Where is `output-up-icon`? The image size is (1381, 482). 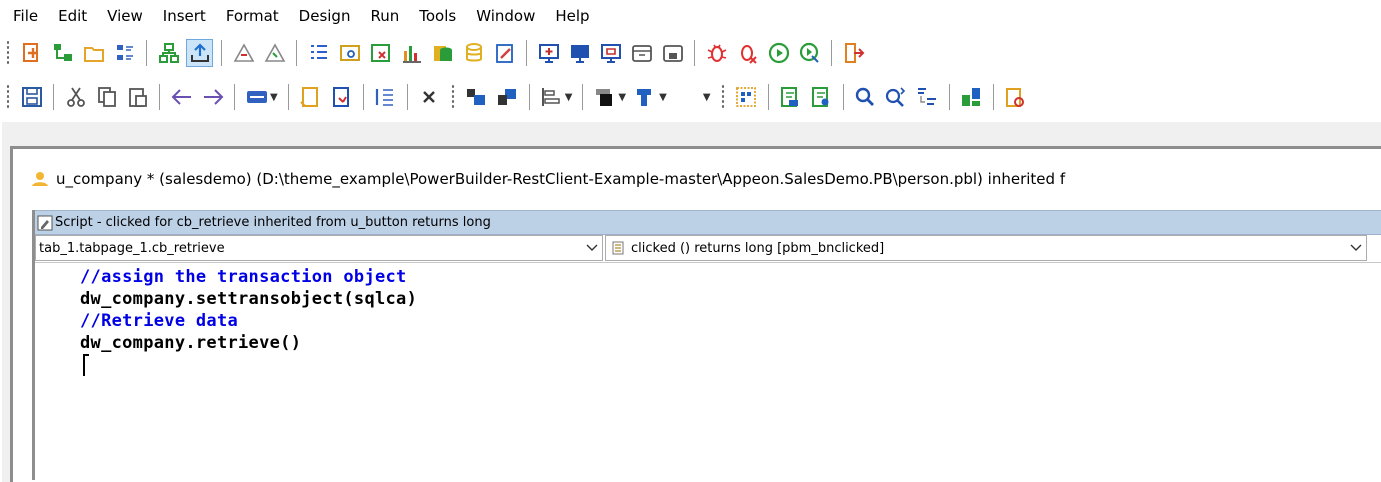
output-up-icon is located at coordinates (199, 52).